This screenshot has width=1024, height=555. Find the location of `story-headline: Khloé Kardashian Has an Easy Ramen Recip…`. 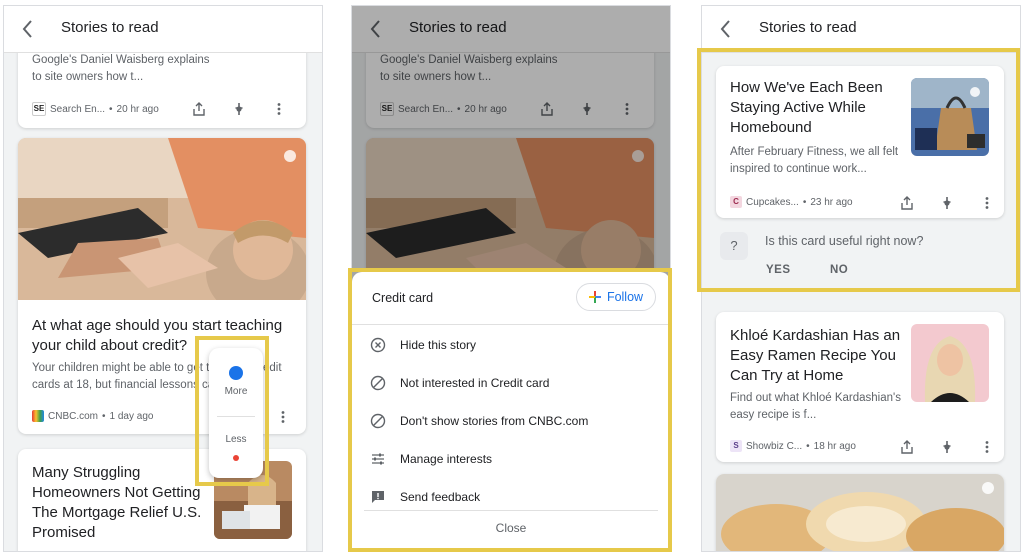

story-headline: Khloé Kardashian Has an Easy Ramen Recip… is located at coordinates (815, 355).